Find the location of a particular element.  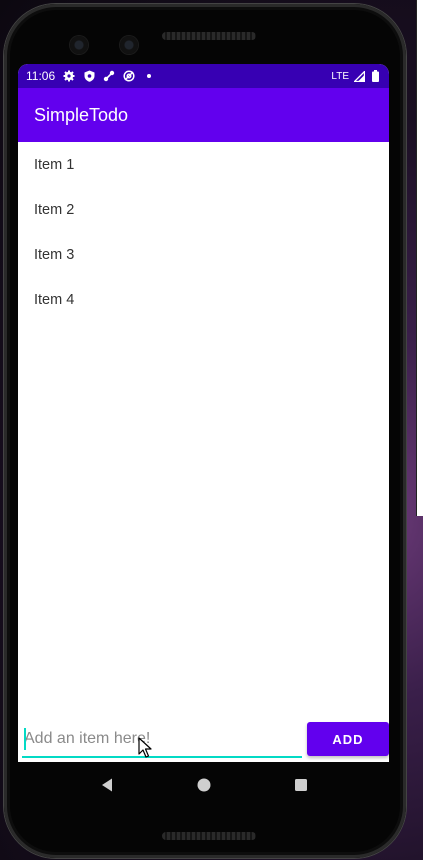

add-button: ADD is located at coordinates (348, 739).